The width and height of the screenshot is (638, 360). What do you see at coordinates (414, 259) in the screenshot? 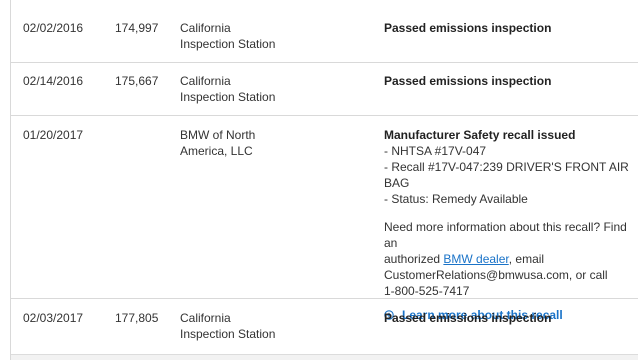
I see `recall-info-text-part: authorized` at bounding box center [414, 259].